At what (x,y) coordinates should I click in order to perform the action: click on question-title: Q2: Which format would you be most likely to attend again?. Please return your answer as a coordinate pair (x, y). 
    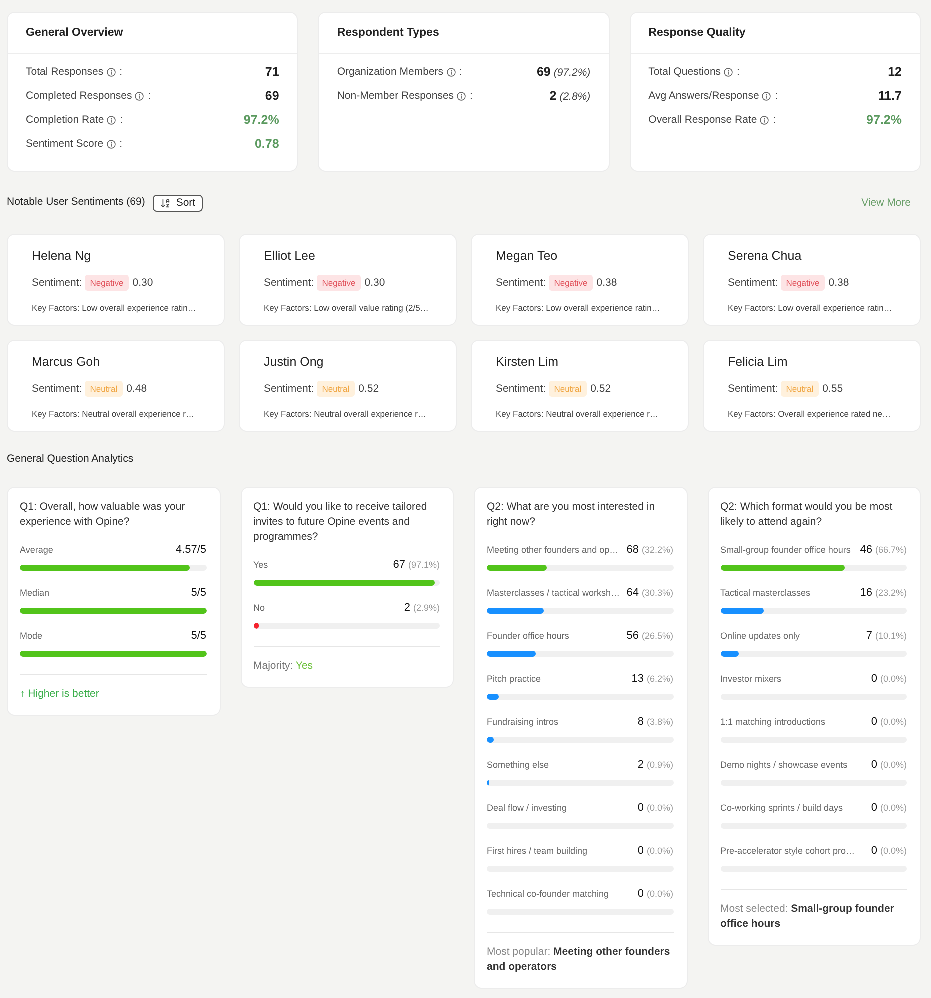
    Looking at the image, I should click on (807, 515).